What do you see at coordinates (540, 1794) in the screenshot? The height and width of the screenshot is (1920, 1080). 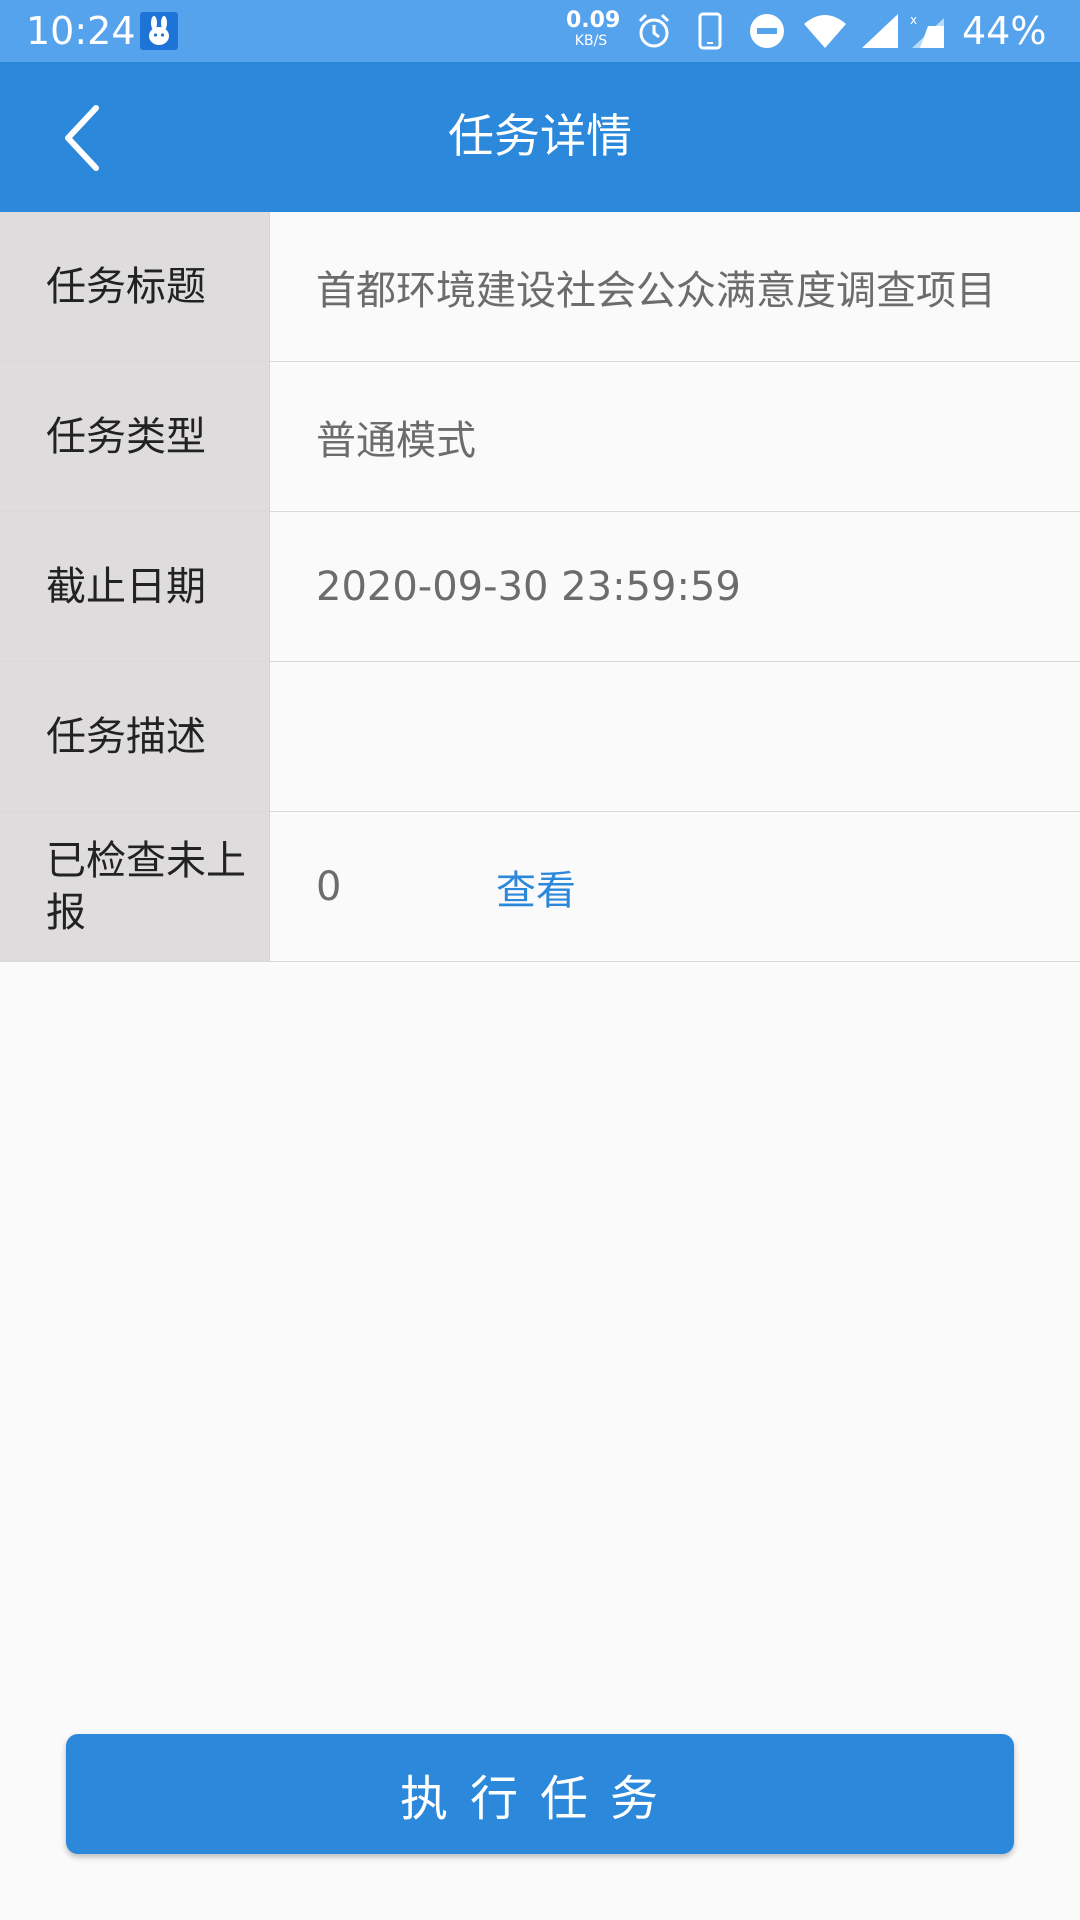 I see `execute-task-button: 执行任务` at bounding box center [540, 1794].